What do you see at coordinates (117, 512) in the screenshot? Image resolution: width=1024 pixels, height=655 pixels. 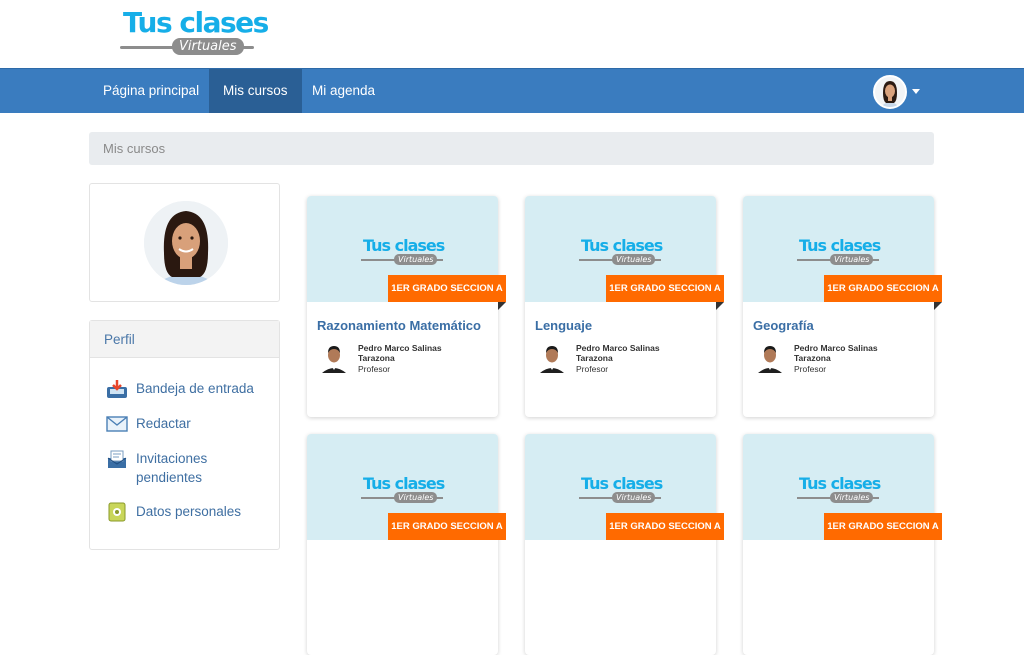 I see `personal-data-icon` at bounding box center [117, 512].